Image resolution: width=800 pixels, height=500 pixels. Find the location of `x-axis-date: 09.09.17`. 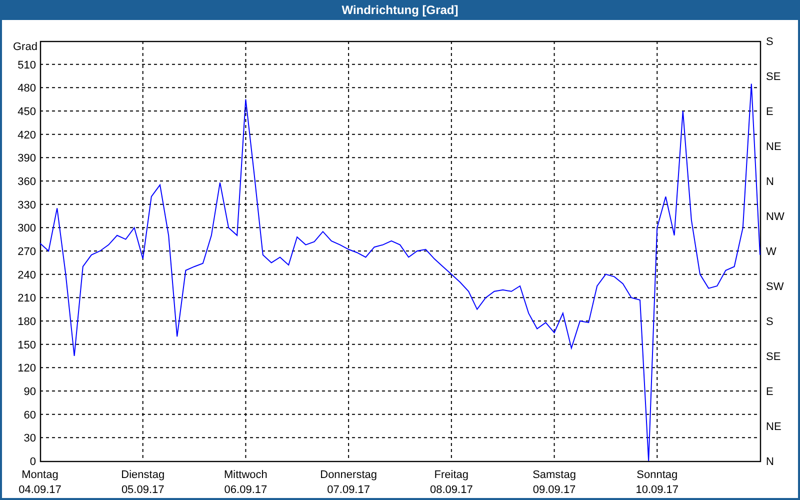

x-axis-date: 09.09.17 is located at coordinates (554, 490).